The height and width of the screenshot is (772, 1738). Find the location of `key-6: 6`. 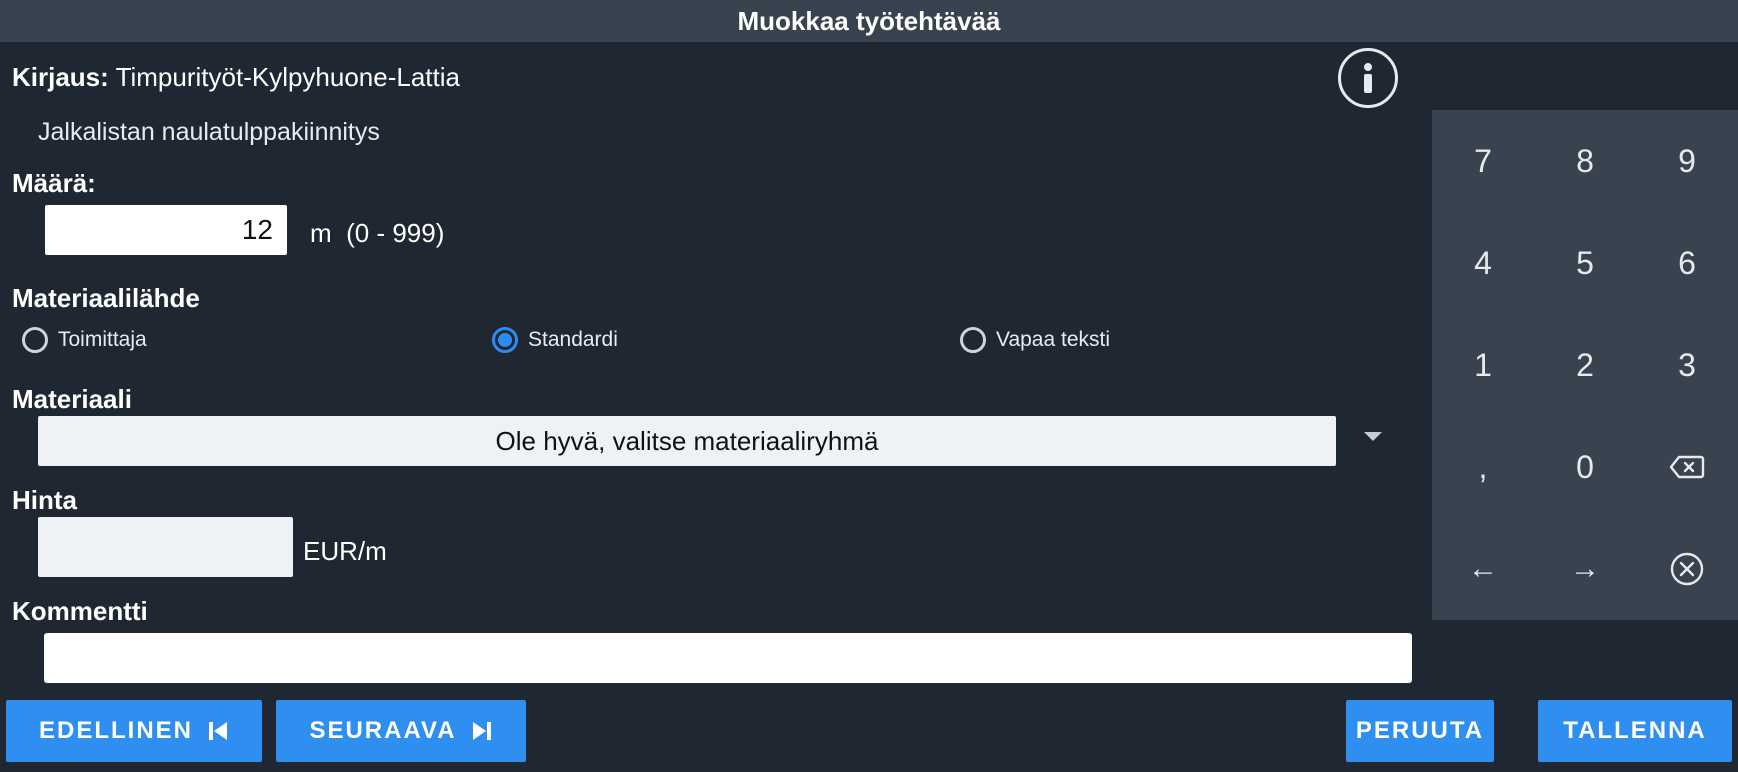

key-6: 6 is located at coordinates (1687, 263).